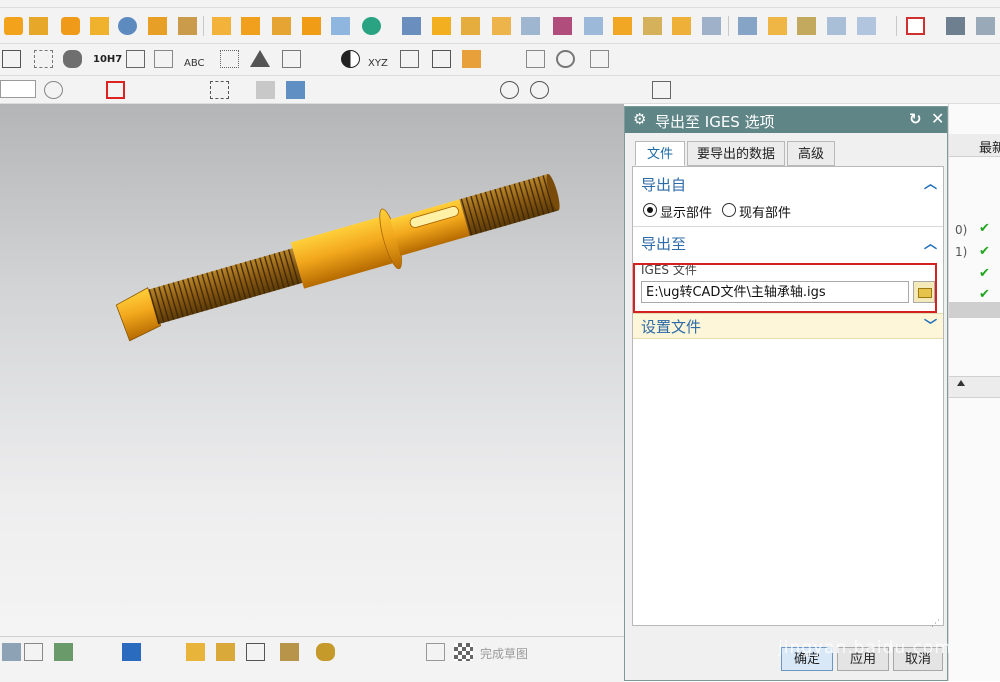 The image size is (1000, 682). I want to click on info-icon, so click(381, 652).